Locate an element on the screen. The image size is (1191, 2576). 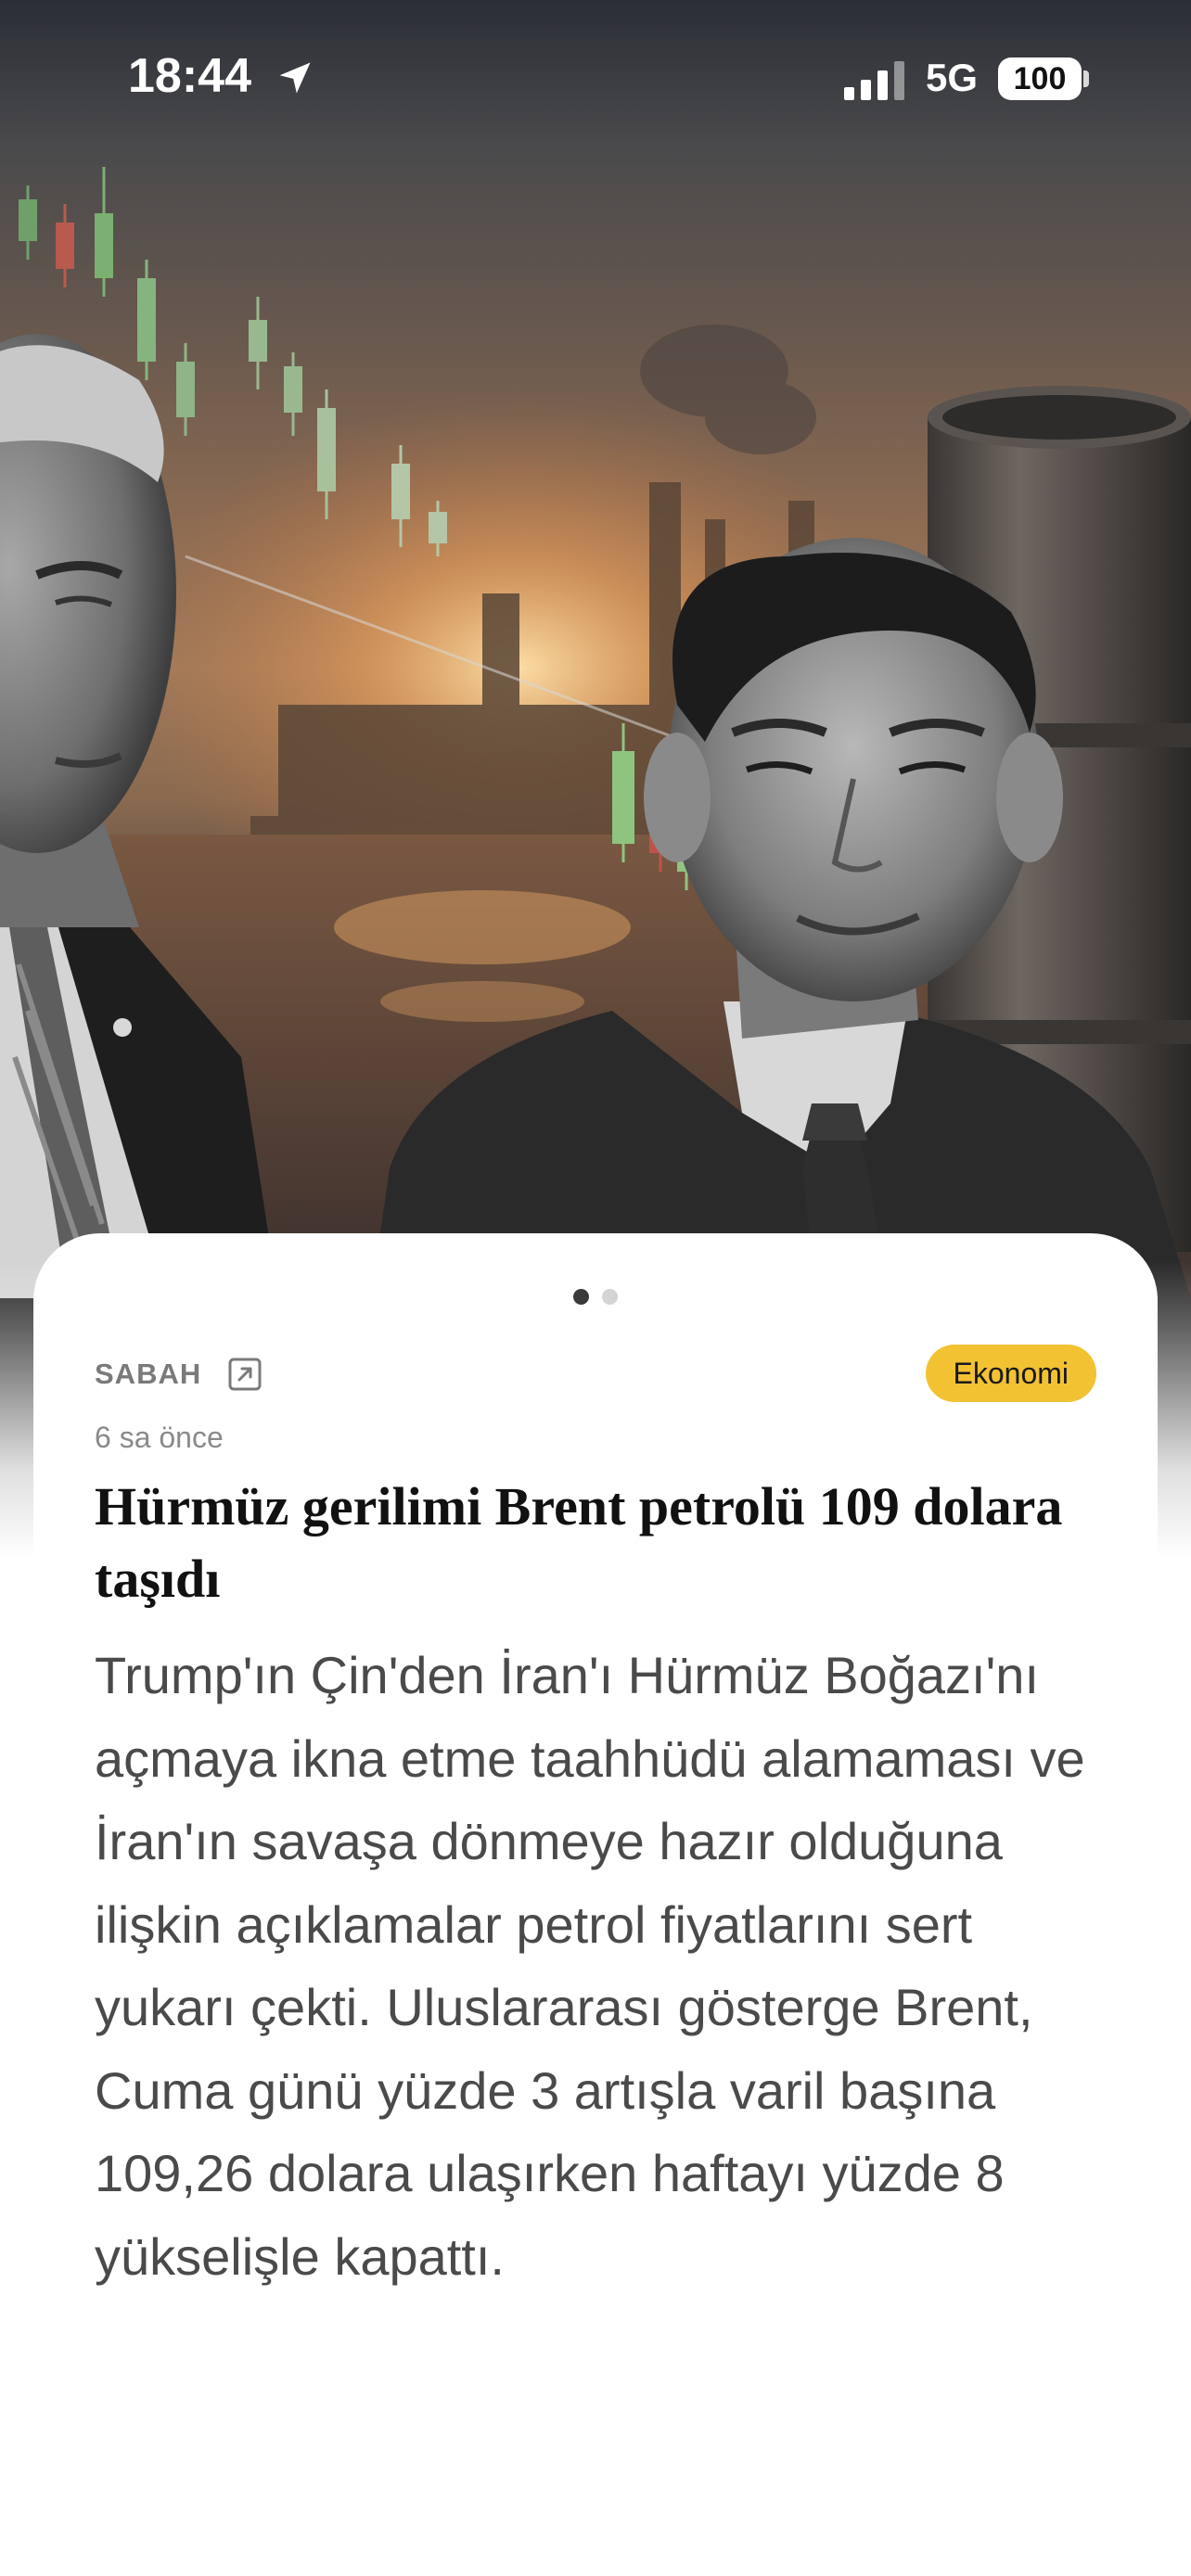
status-time: 18:44 is located at coordinates (190, 76).